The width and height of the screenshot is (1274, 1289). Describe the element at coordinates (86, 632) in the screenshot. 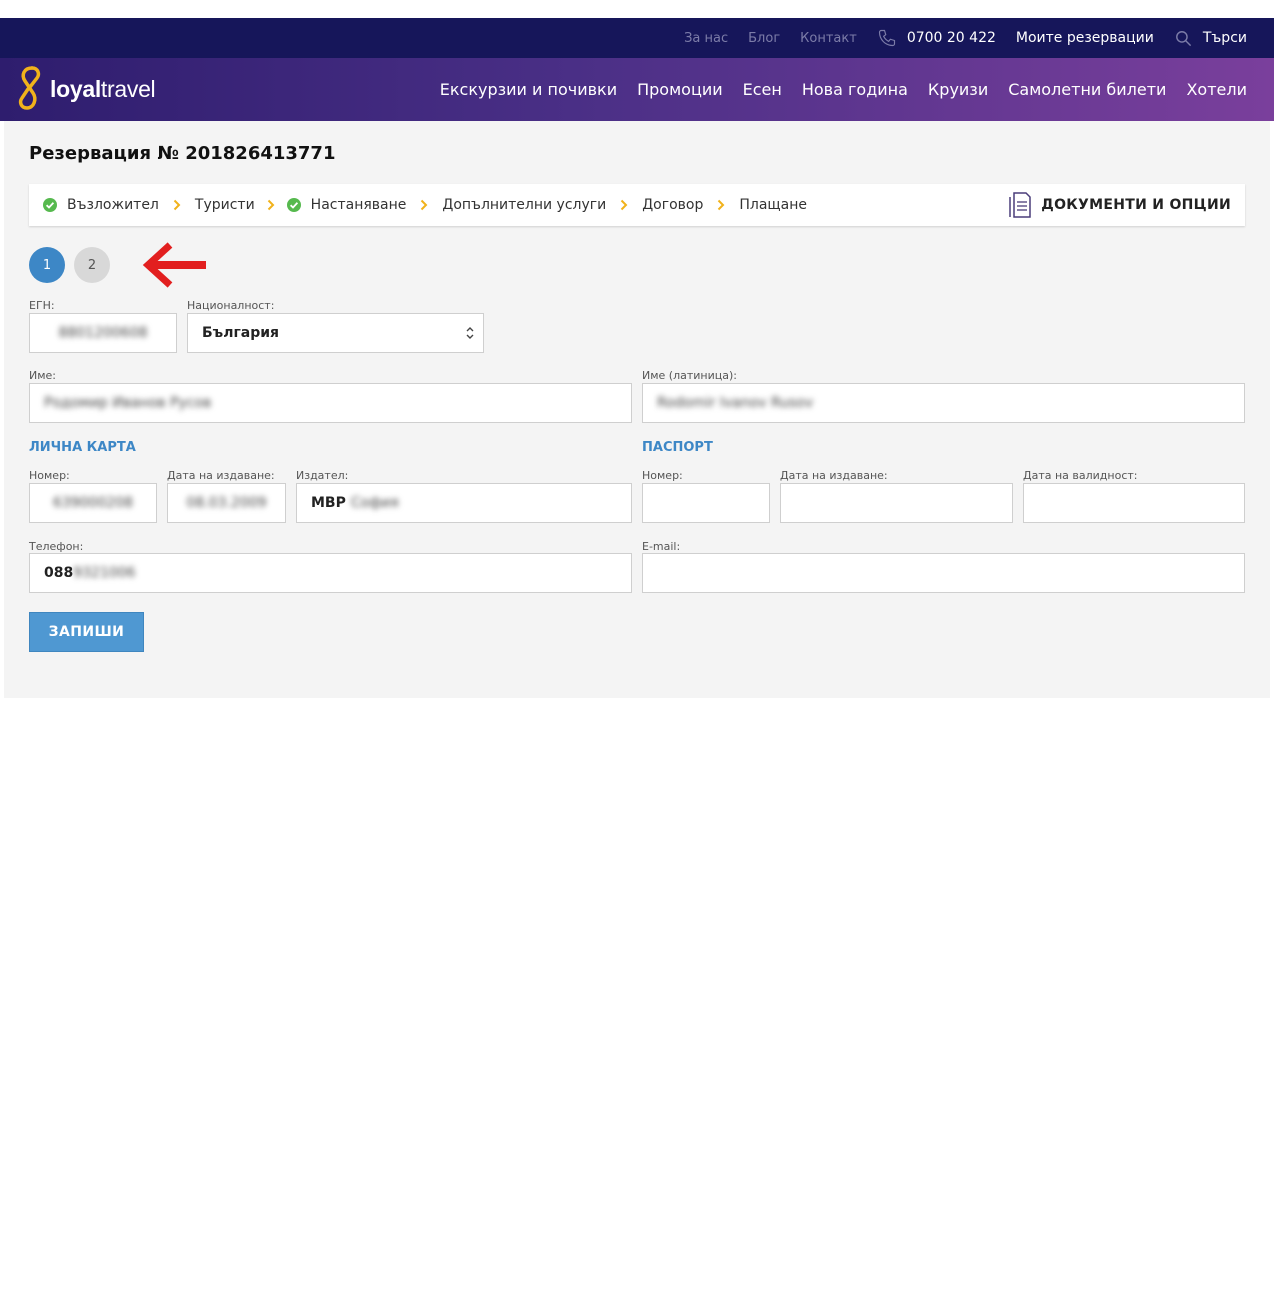

I see `save-button: ЗАПИШИ` at that location.